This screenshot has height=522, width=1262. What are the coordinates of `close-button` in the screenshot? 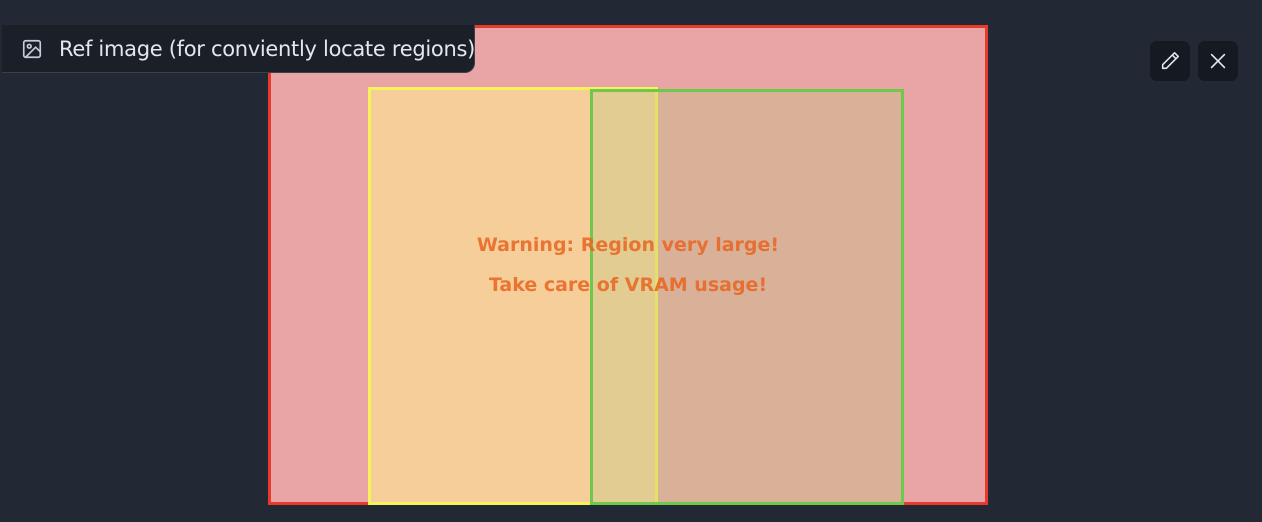 It's located at (1218, 61).